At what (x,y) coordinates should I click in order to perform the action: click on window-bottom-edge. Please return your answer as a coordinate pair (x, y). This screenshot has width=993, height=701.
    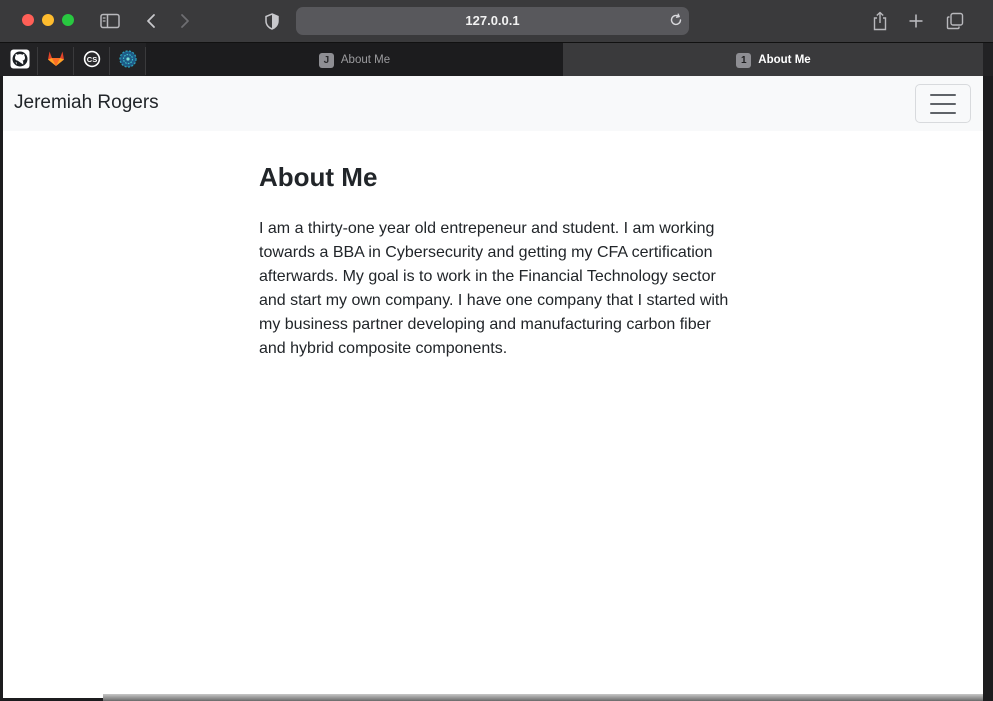
    Looking at the image, I should click on (543, 697).